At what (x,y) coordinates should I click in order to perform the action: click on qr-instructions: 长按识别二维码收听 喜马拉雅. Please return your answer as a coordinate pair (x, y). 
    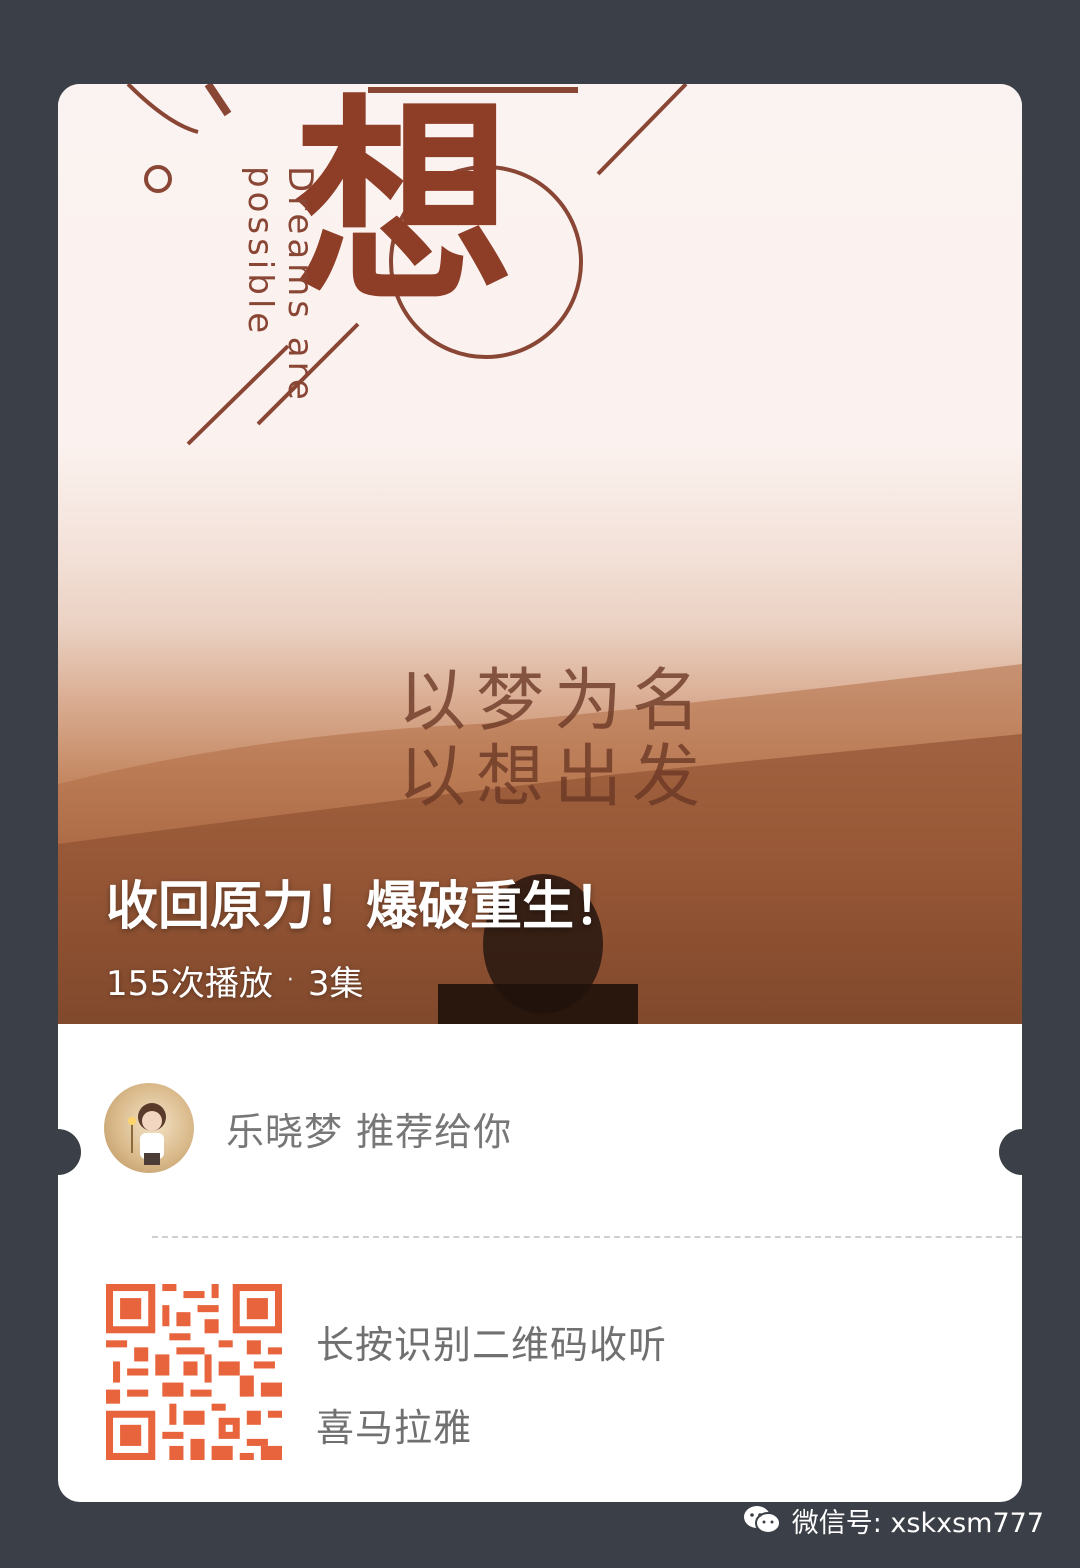
    Looking at the image, I should click on (491, 1383).